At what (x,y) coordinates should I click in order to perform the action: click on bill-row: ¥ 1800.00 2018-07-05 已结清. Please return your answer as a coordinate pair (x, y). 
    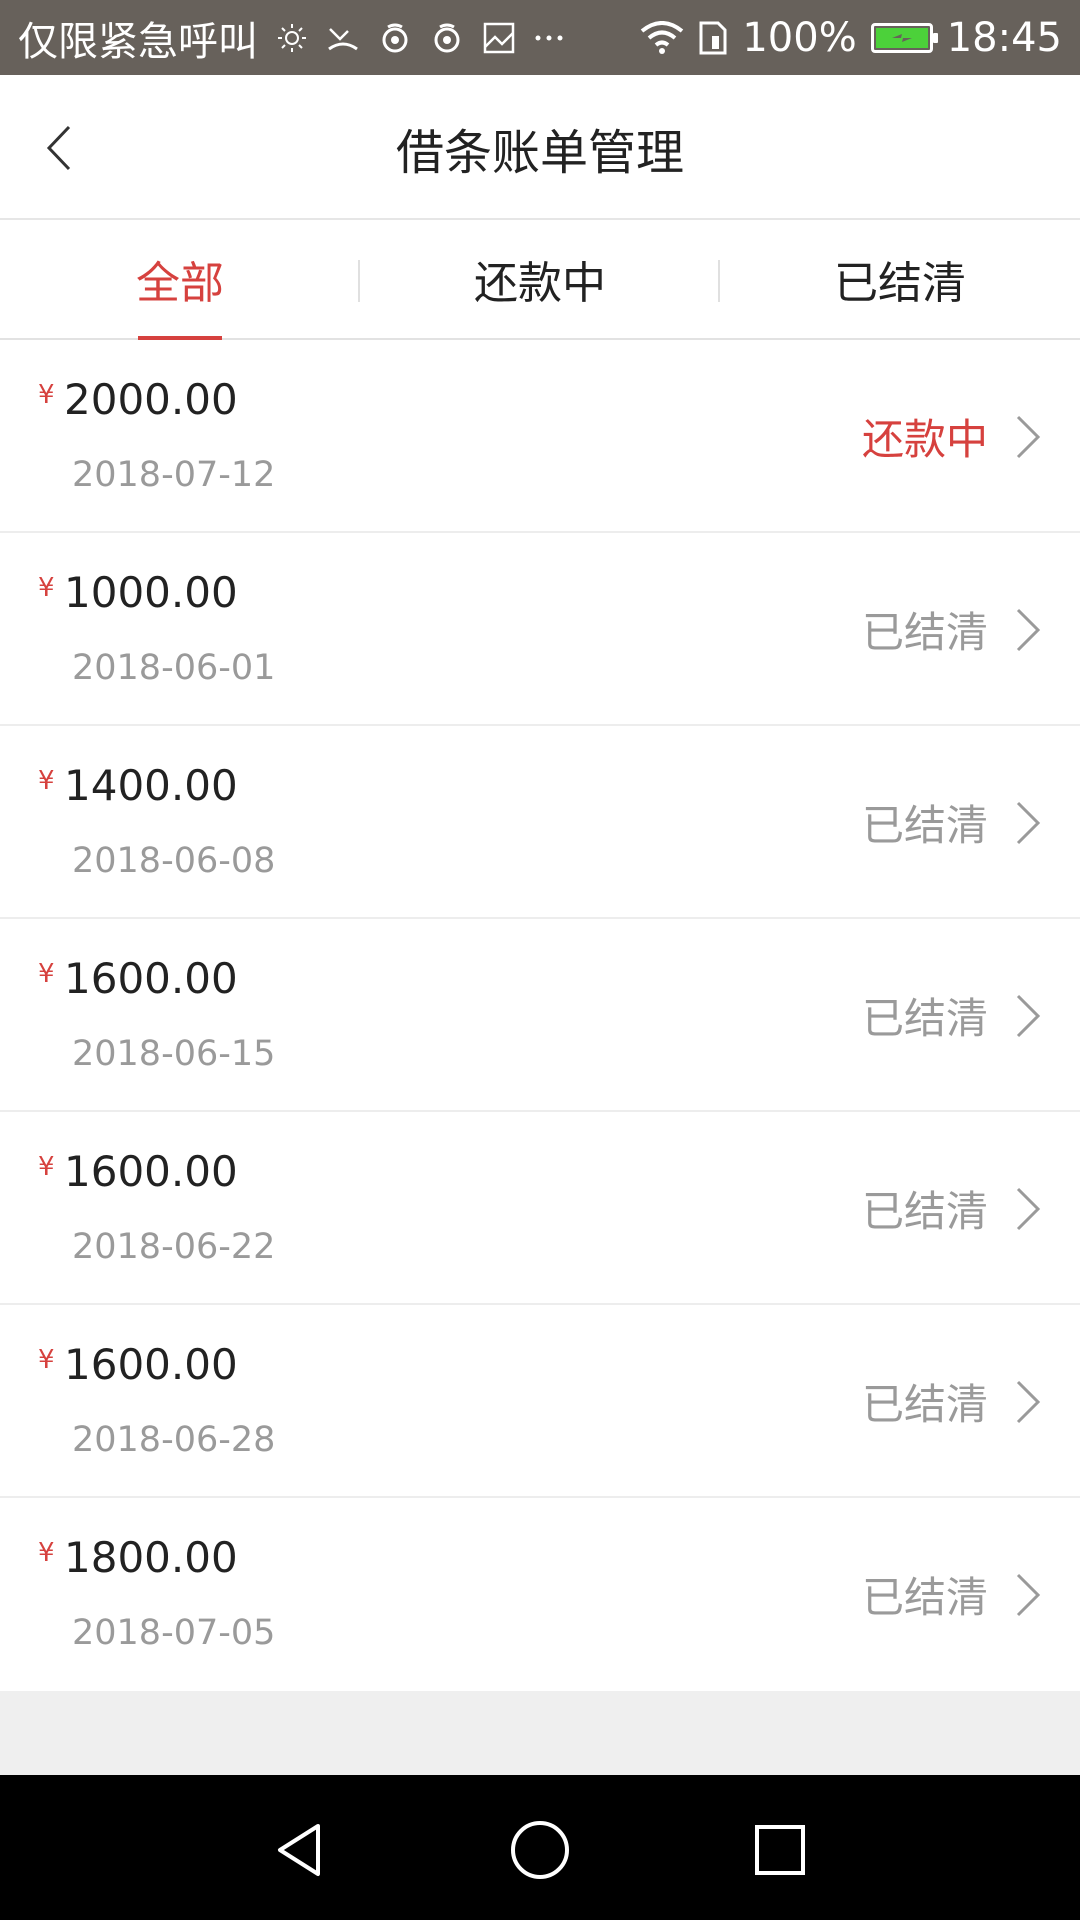
    Looking at the image, I should click on (540, 1594).